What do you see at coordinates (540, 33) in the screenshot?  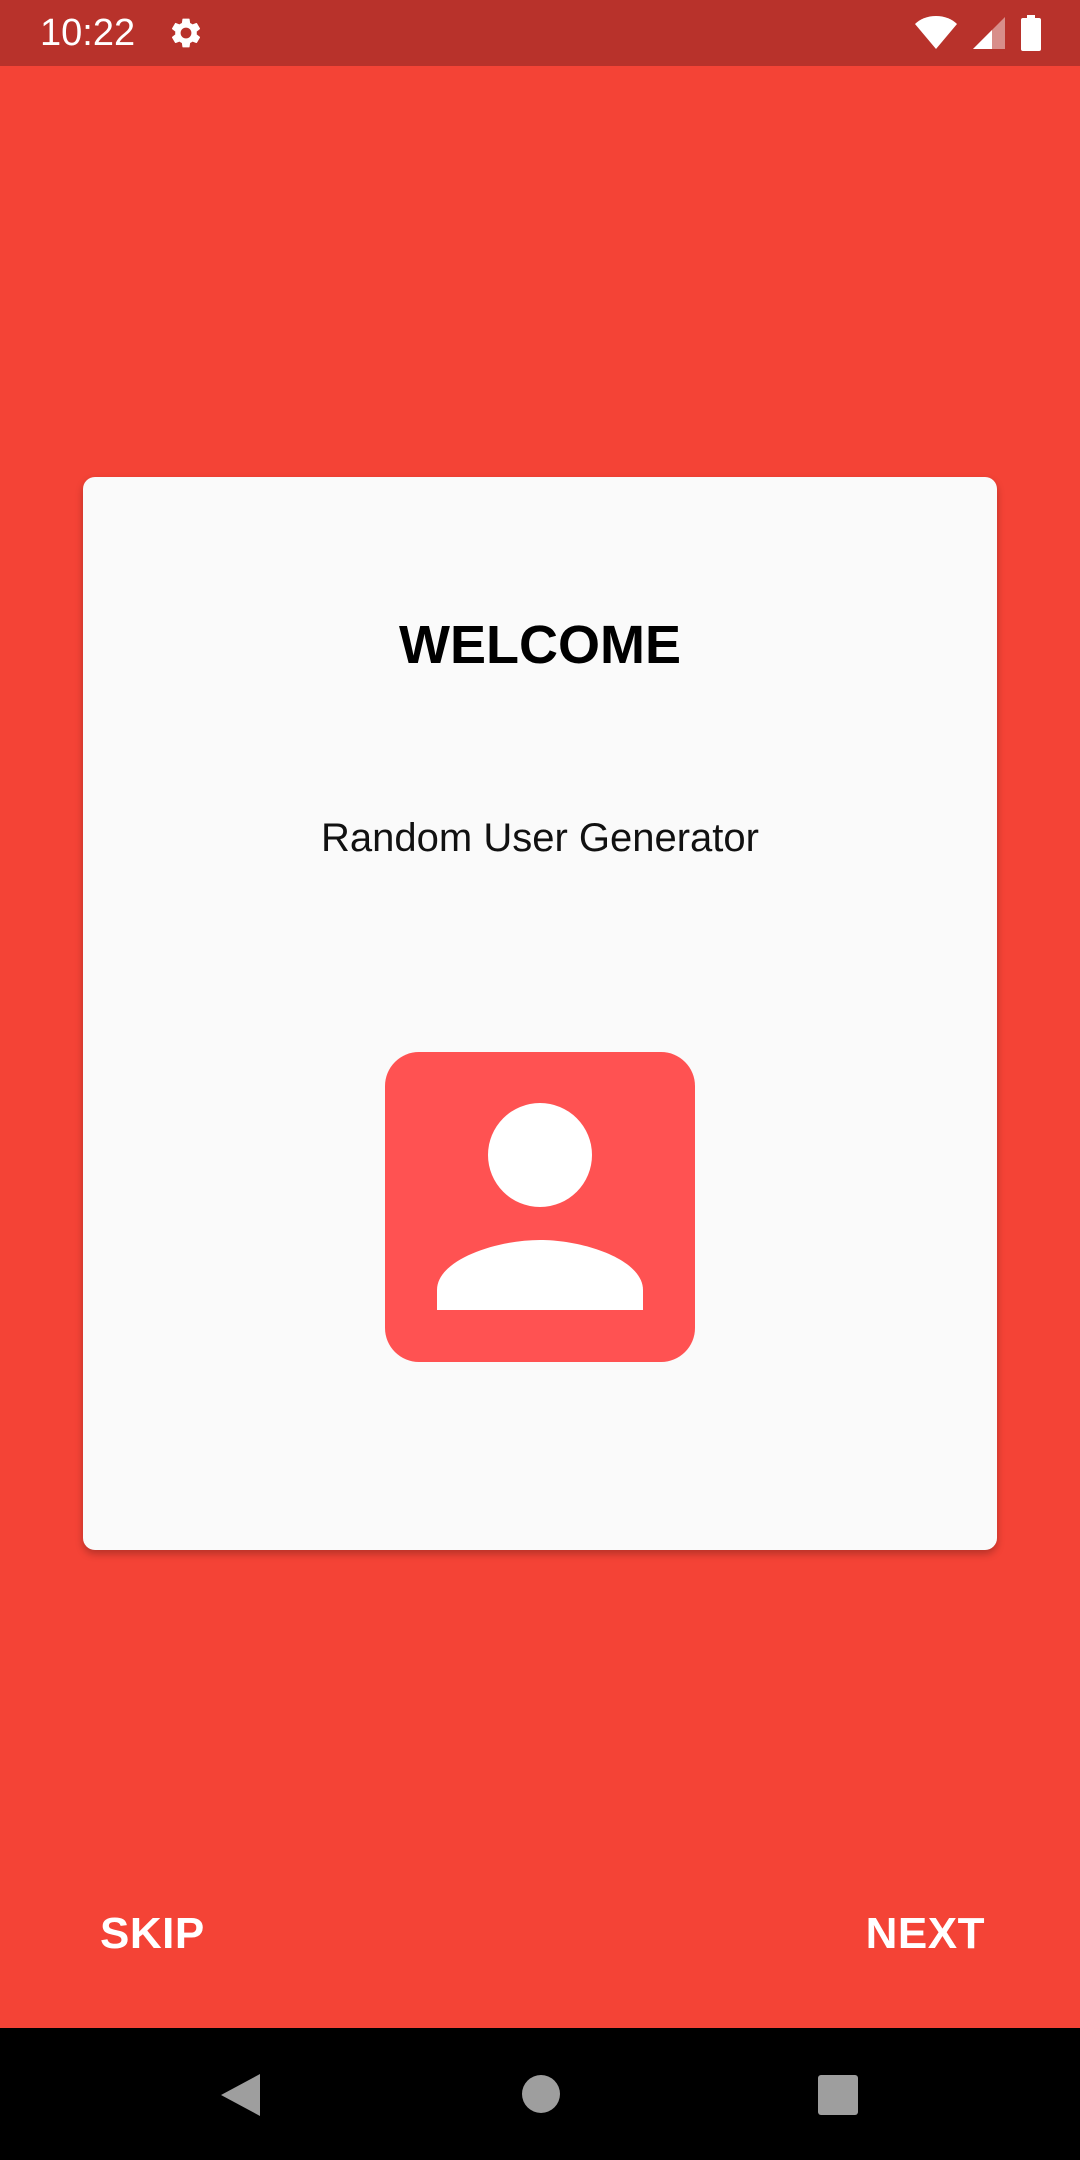 I see `status-bar: 10:22` at bounding box center [540, 33].